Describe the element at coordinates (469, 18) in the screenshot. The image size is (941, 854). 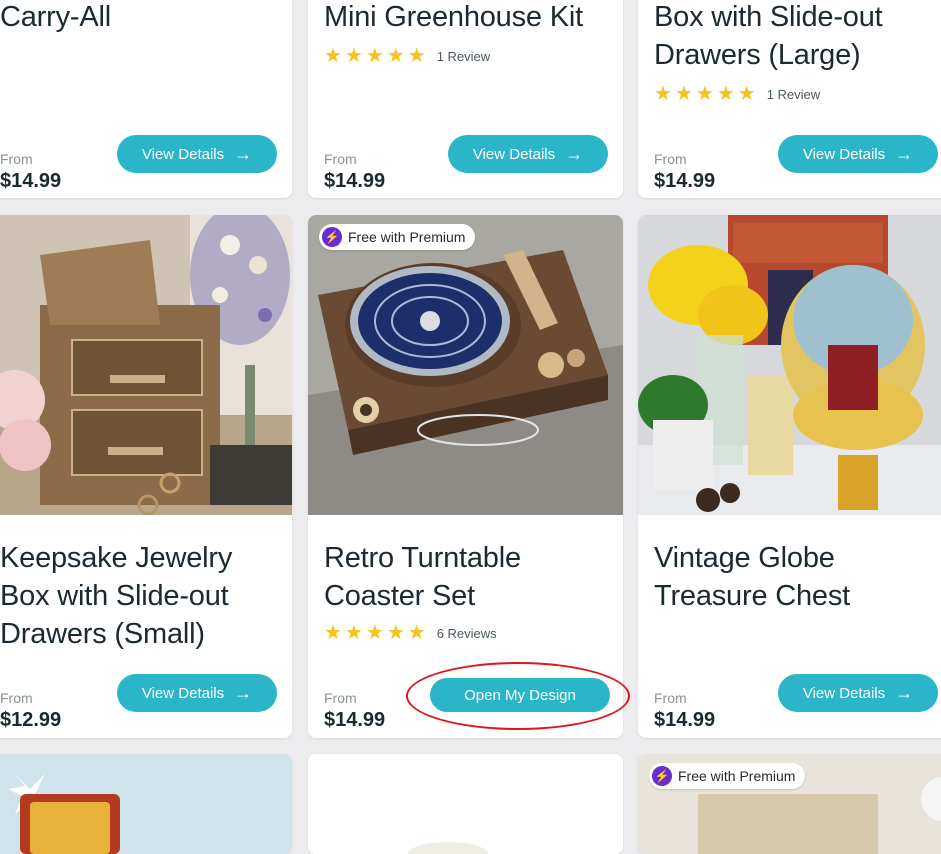
I see `product-title: Mini Greenhouse Kit` at that location.